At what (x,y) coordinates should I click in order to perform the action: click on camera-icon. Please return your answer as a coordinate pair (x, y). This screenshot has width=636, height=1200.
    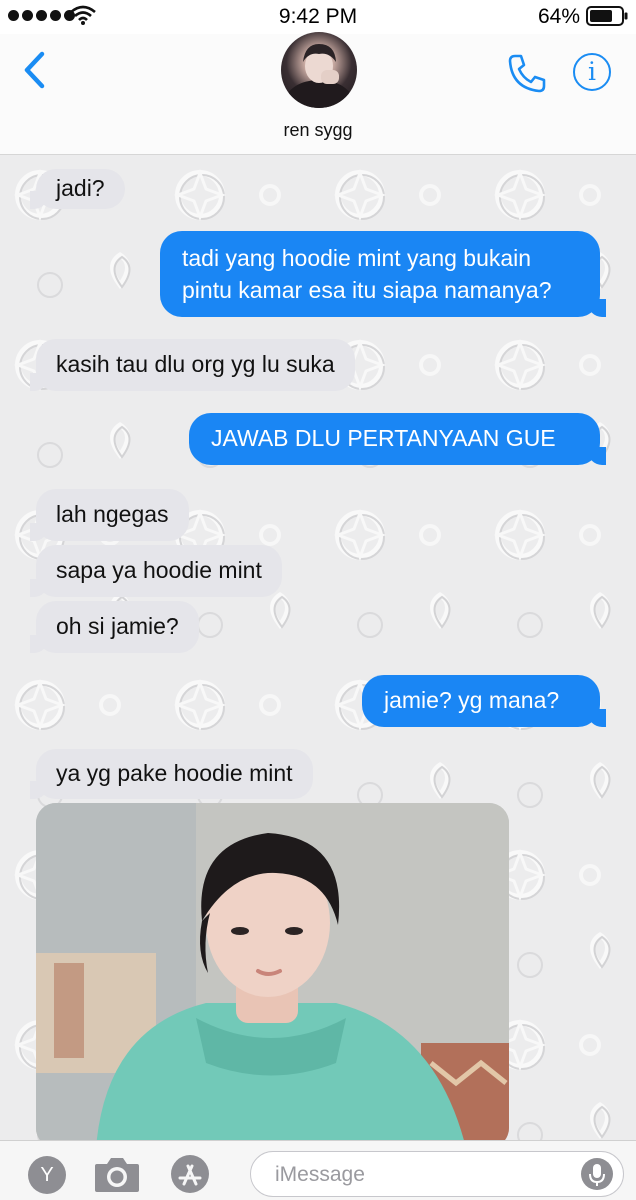
    Looking at the image, I should click on (117, 1175).